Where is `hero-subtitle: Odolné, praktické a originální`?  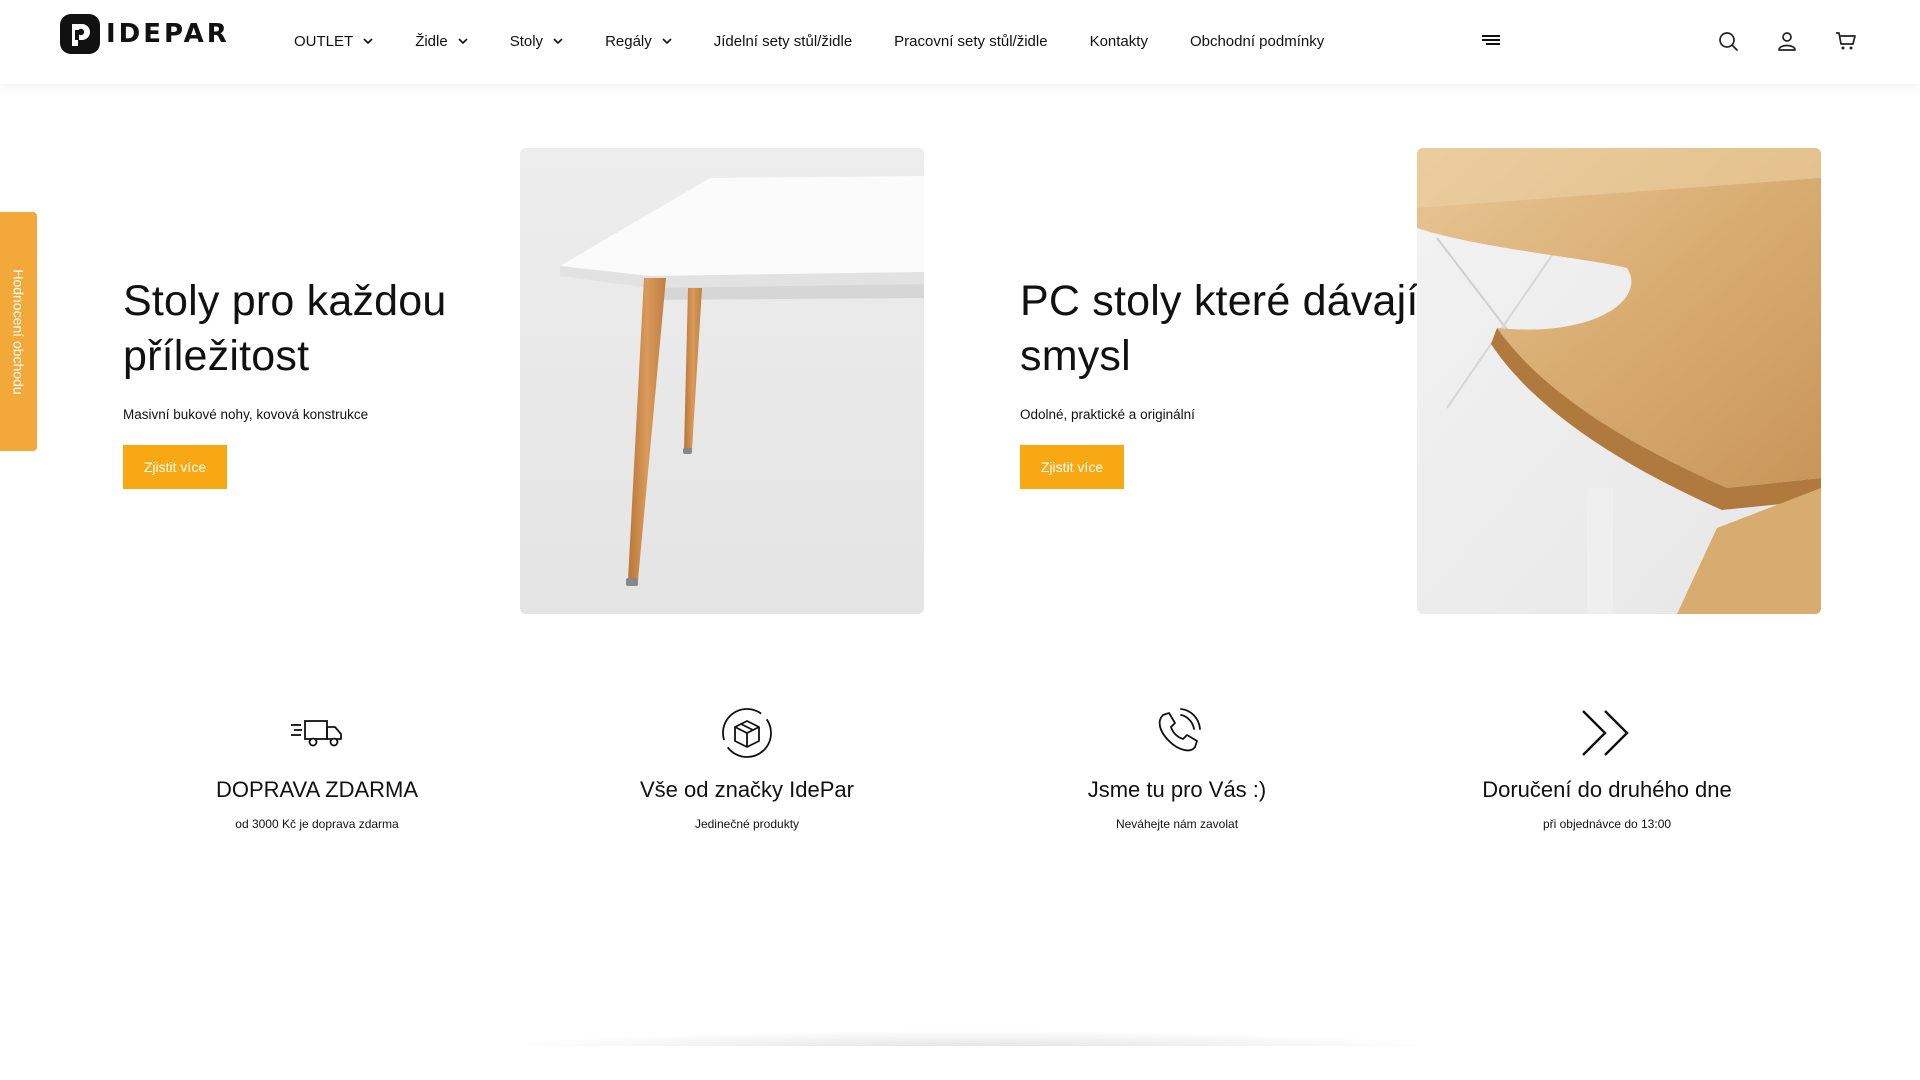
hero-subtitle: Odolné, praktické a originální is located at coordinates (1107, 414).